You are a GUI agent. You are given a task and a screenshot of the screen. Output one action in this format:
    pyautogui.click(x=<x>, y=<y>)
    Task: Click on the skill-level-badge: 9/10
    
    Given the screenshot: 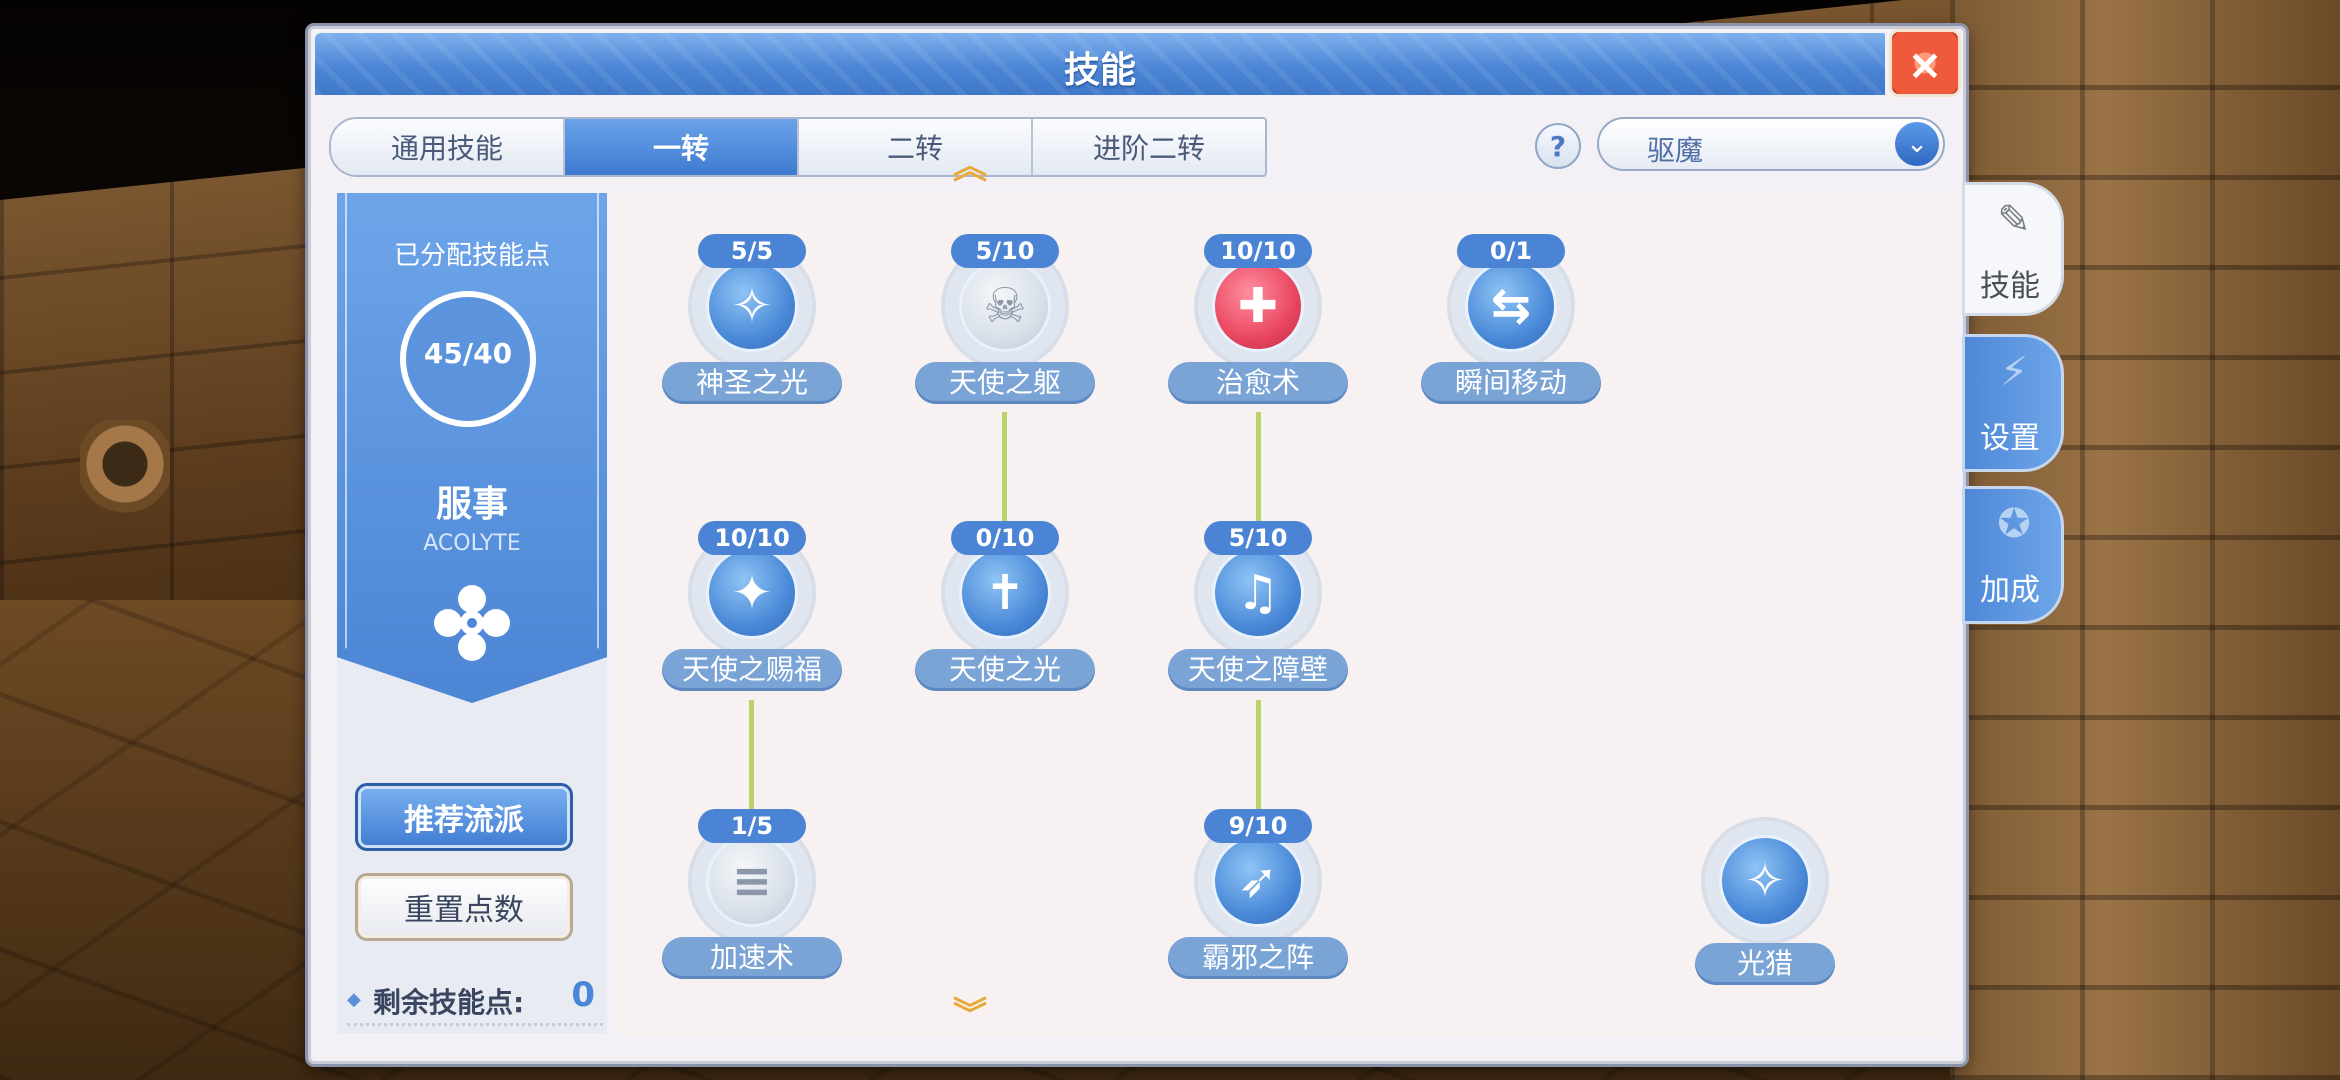 What is the action you would take?
    pyautogui.click(x=1258, y=826)
    